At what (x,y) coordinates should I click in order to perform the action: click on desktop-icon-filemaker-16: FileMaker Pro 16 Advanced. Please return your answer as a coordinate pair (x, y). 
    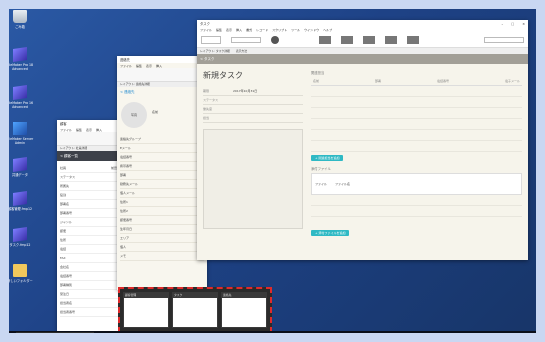
    Looking at the image, I should click on (20, 97).